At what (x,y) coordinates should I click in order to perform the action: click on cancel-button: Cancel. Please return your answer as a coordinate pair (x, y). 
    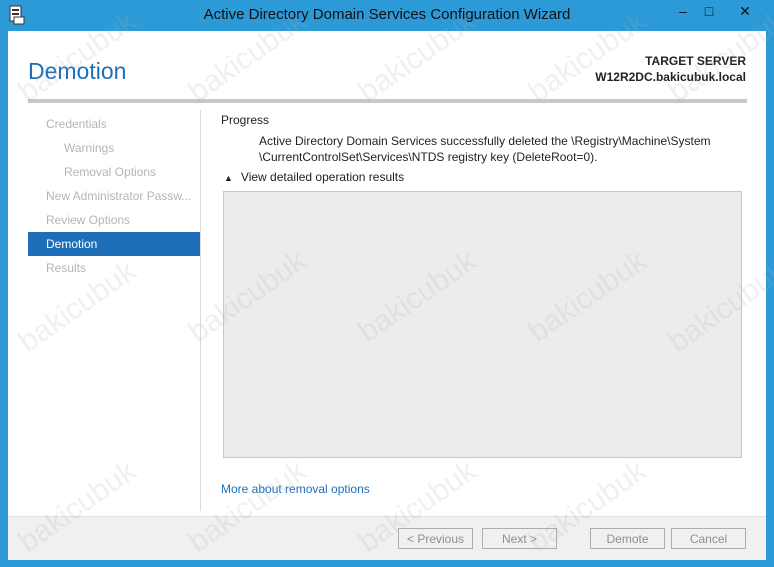
    Looking at the image, I should click on (708, 538).